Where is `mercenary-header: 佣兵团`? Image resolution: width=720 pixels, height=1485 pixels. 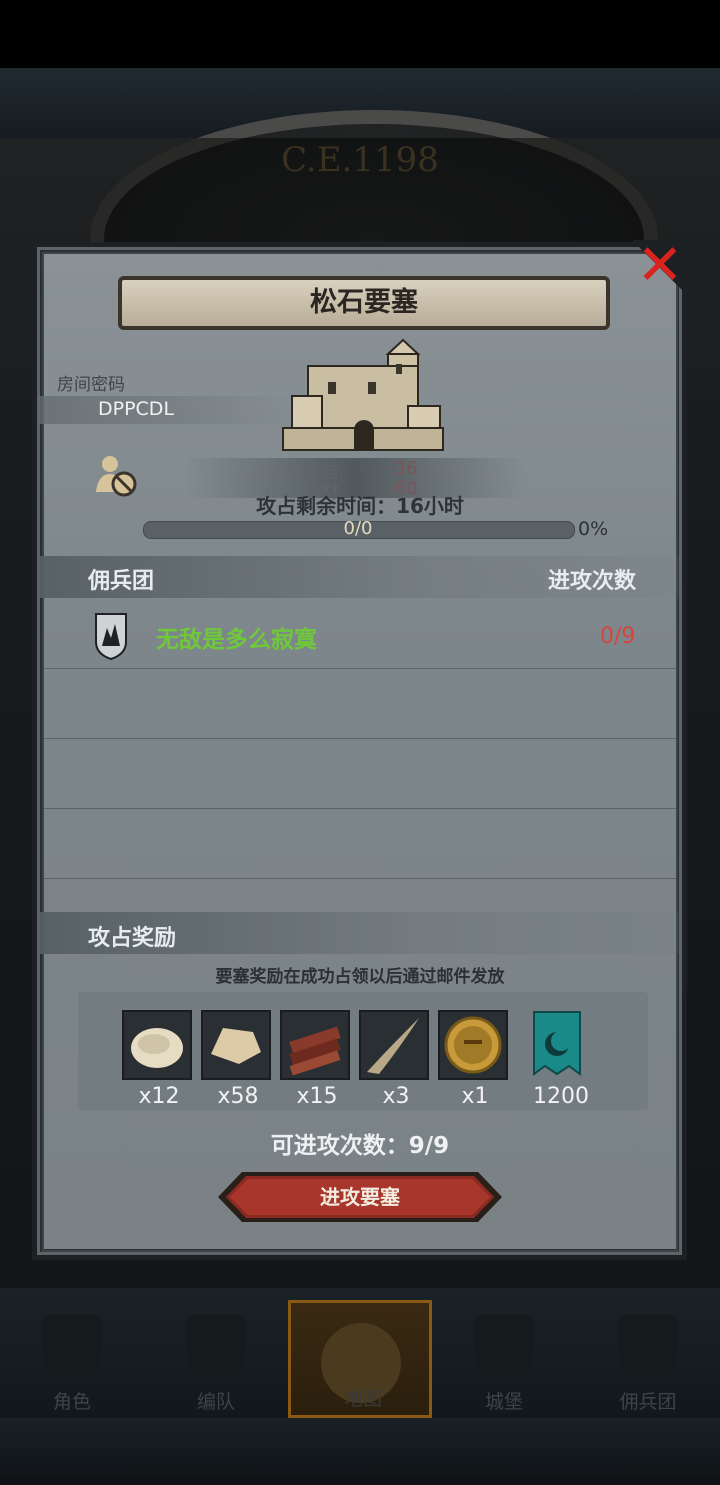
mercenary-header: 佣兵团 is located at coordinates (121, 581).